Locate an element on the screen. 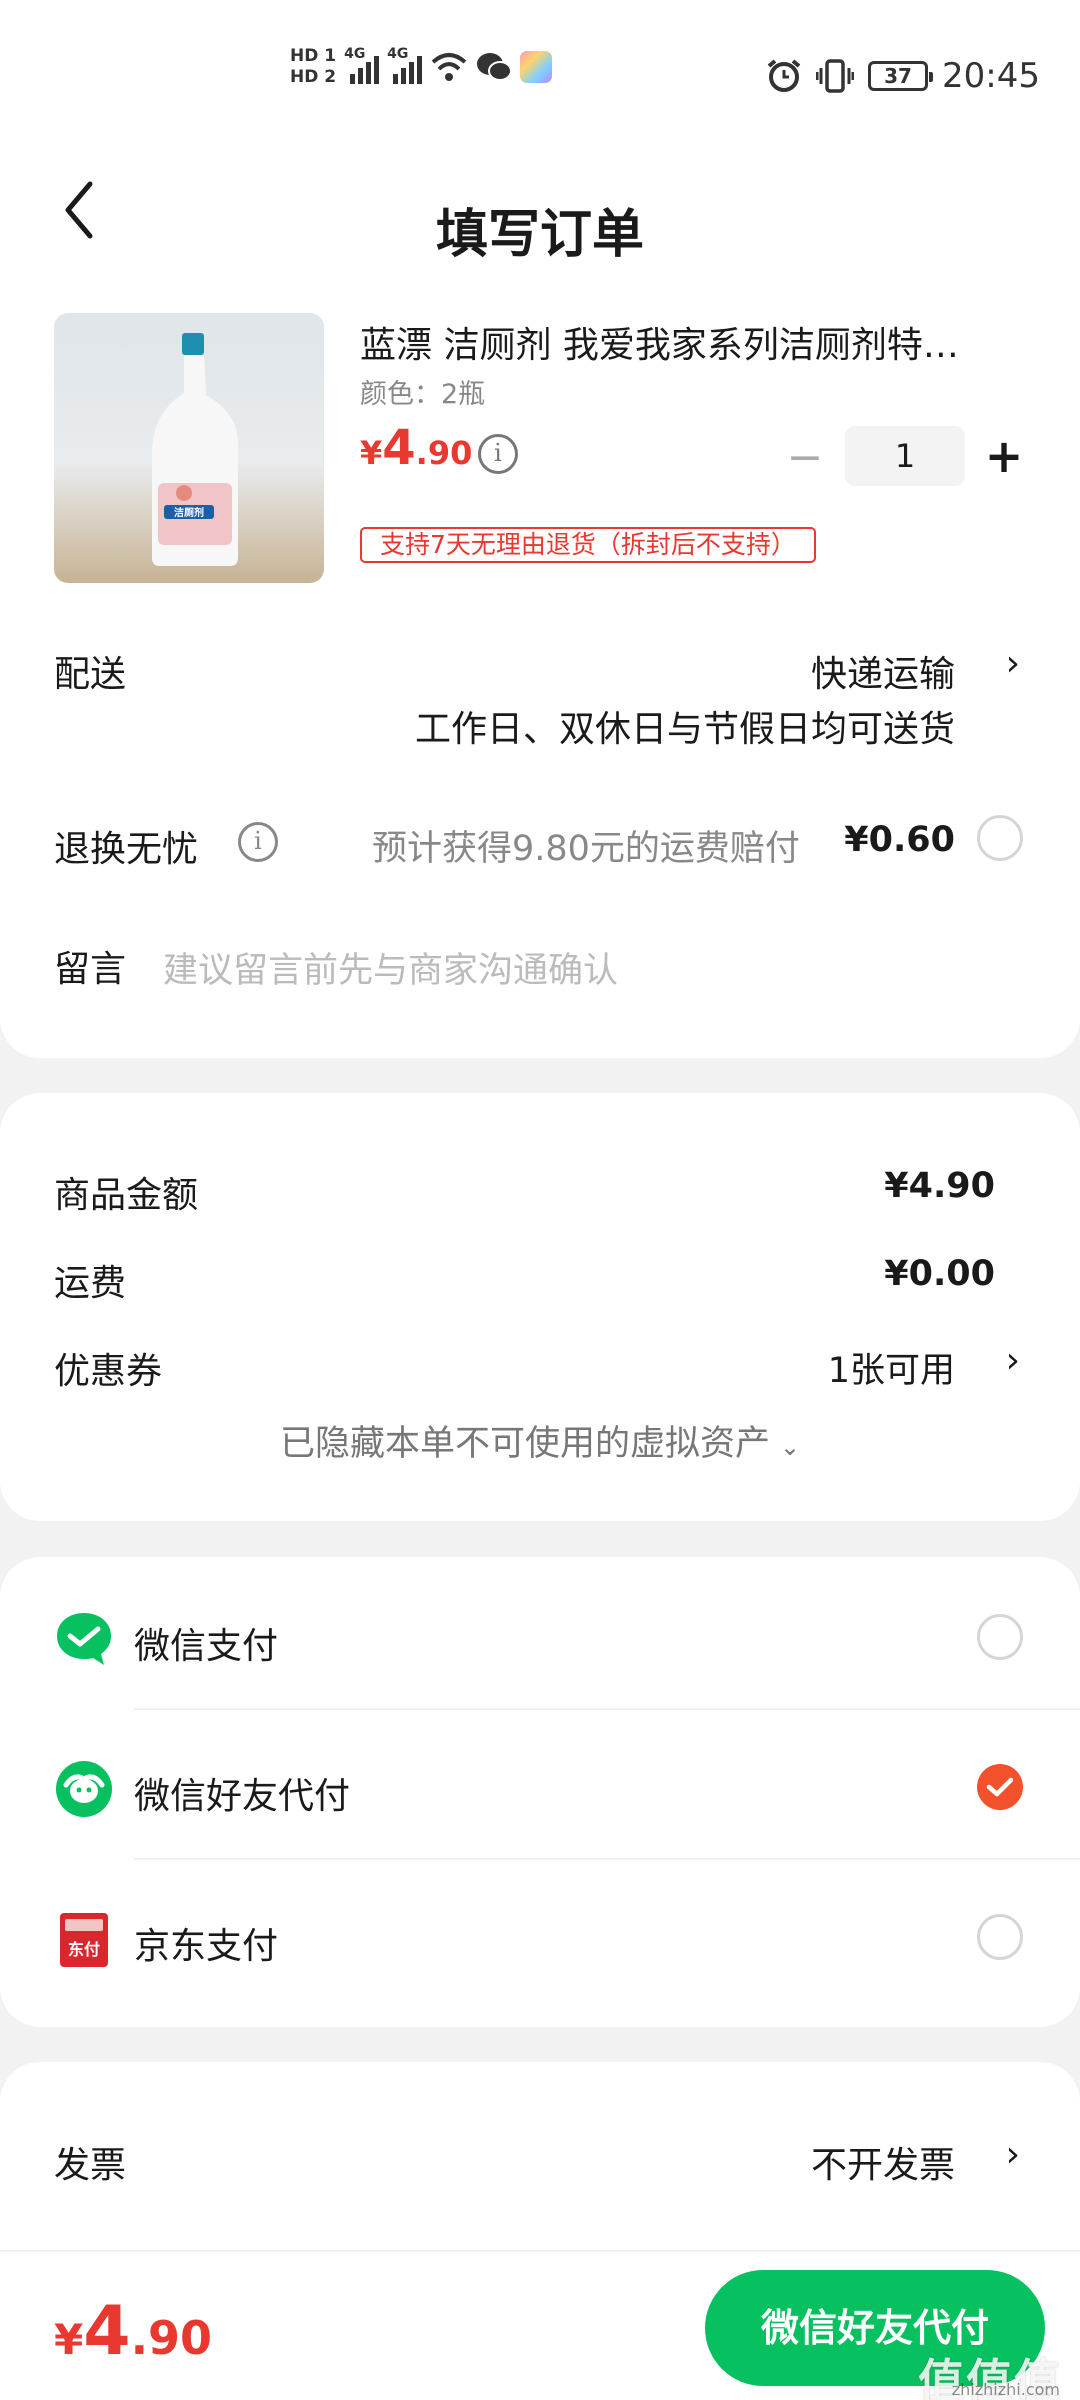  hd2-indicator: HD 2 is located at coordinates (313, 77).